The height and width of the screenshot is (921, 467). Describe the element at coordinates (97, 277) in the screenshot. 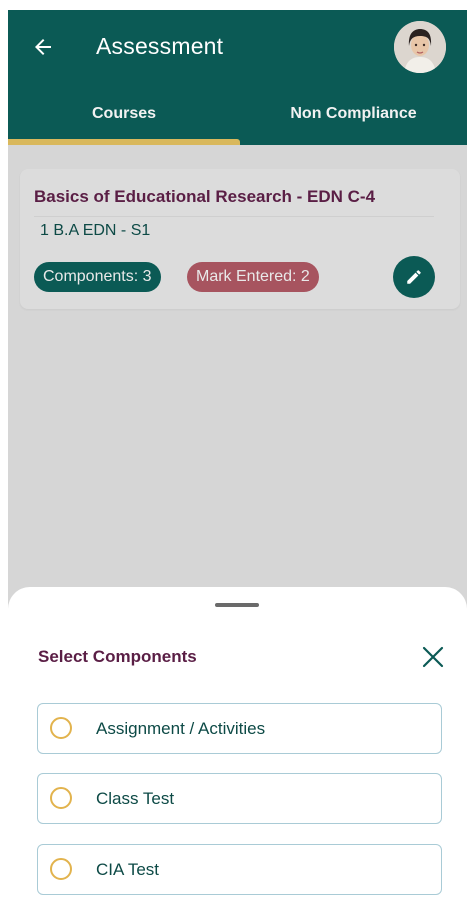

I see `components-badge: Components: 3` at that location.